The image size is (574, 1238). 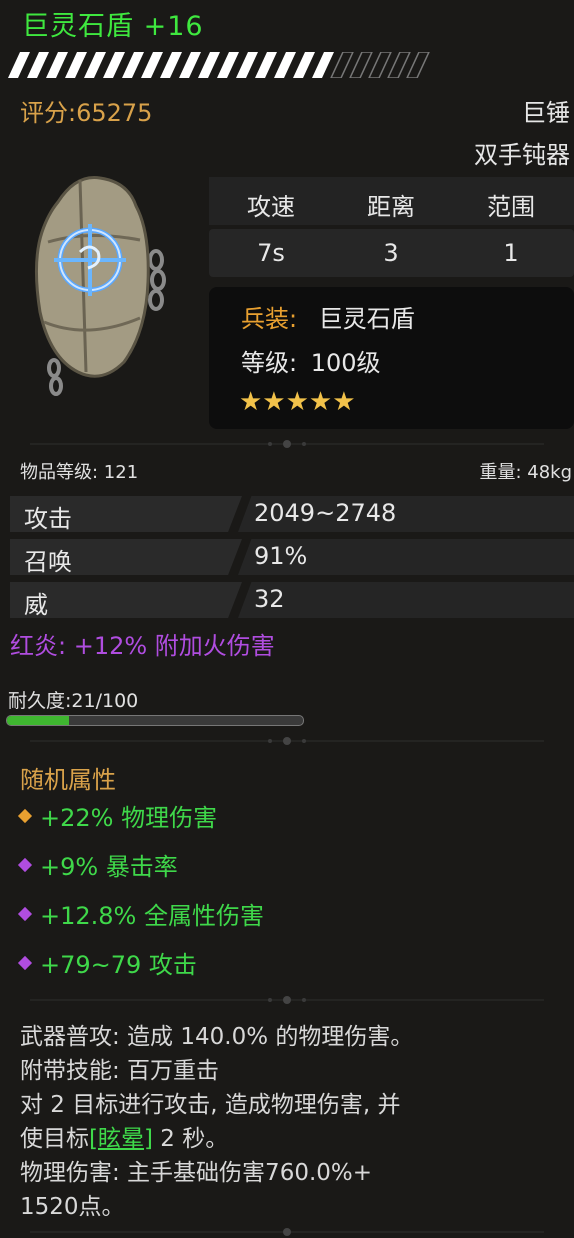 I want to click on attr-value: 32, so click(x=269, y=599).